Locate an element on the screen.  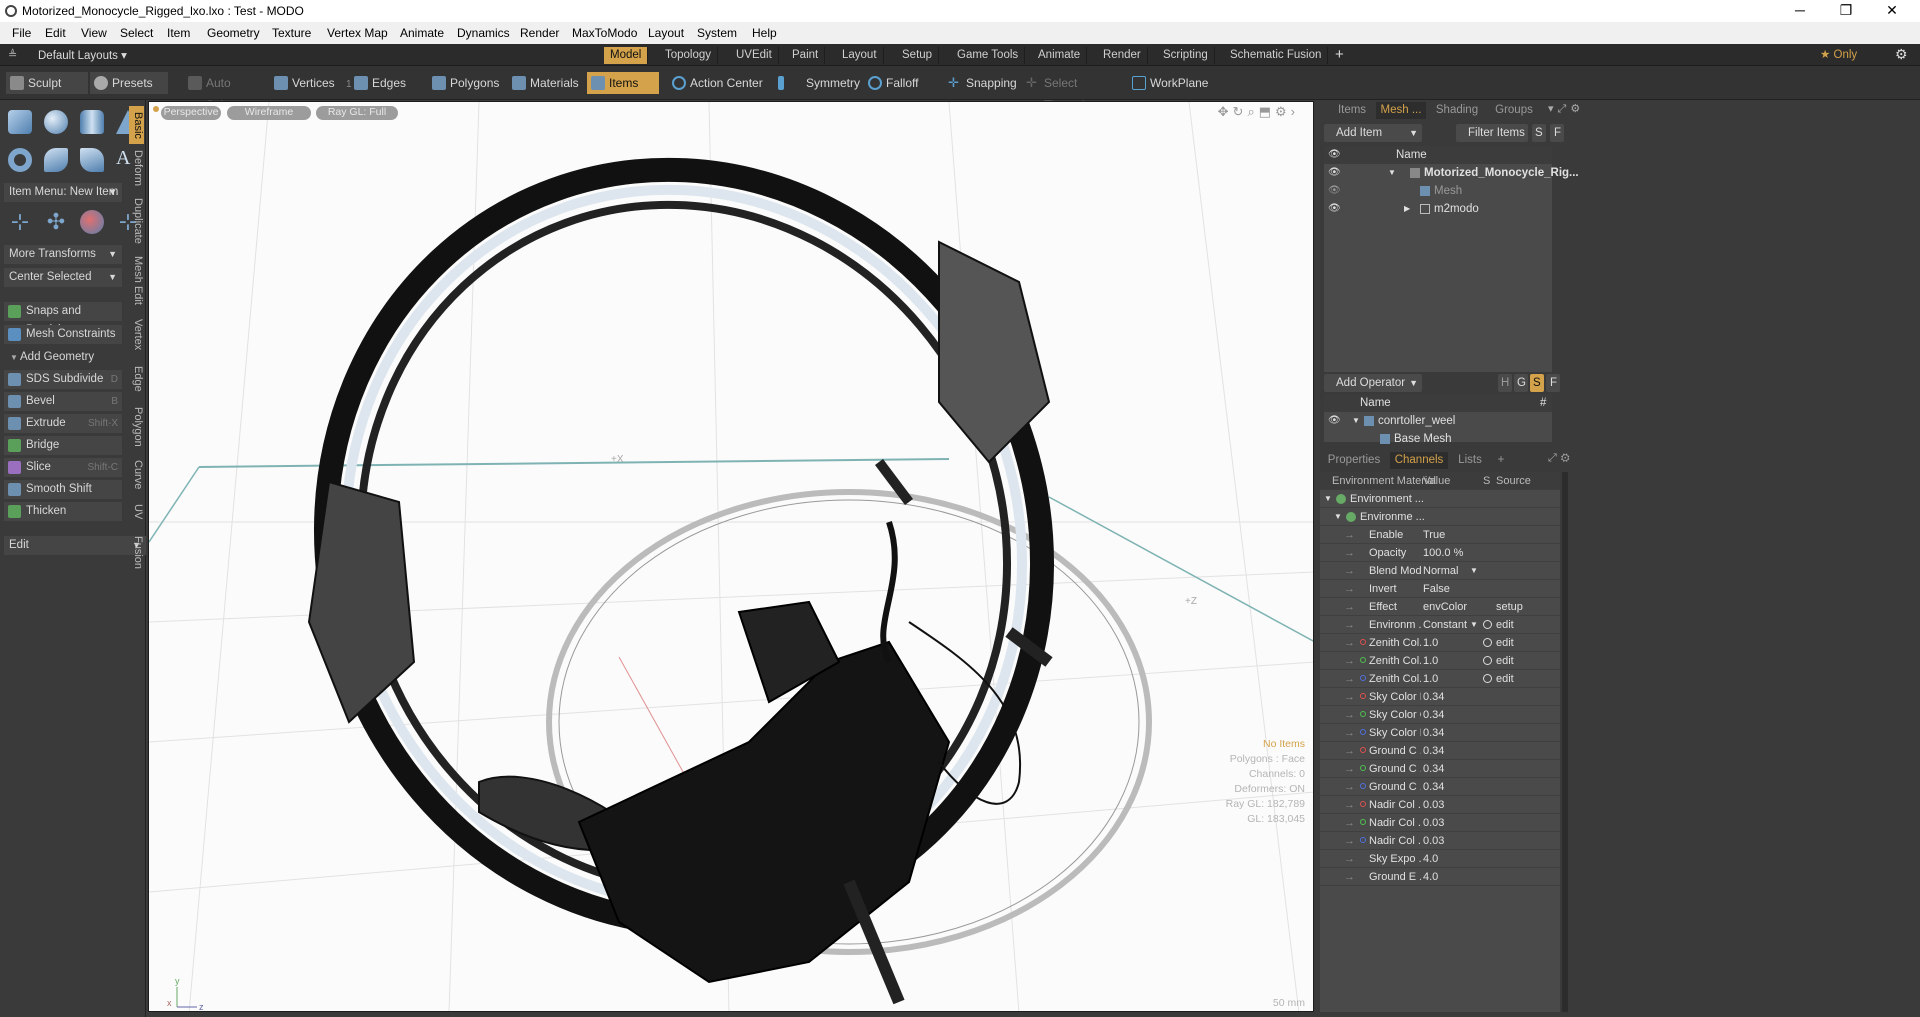
channel-row: → Sky Color R0.34 is located at coordinates (1440, 697).